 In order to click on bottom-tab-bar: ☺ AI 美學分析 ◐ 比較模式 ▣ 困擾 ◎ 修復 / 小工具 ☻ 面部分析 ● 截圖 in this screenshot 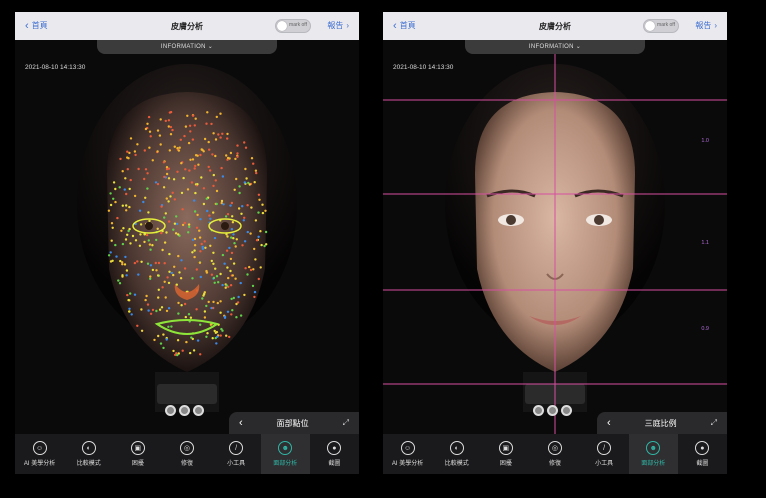, I will do `click(187, 454)`.